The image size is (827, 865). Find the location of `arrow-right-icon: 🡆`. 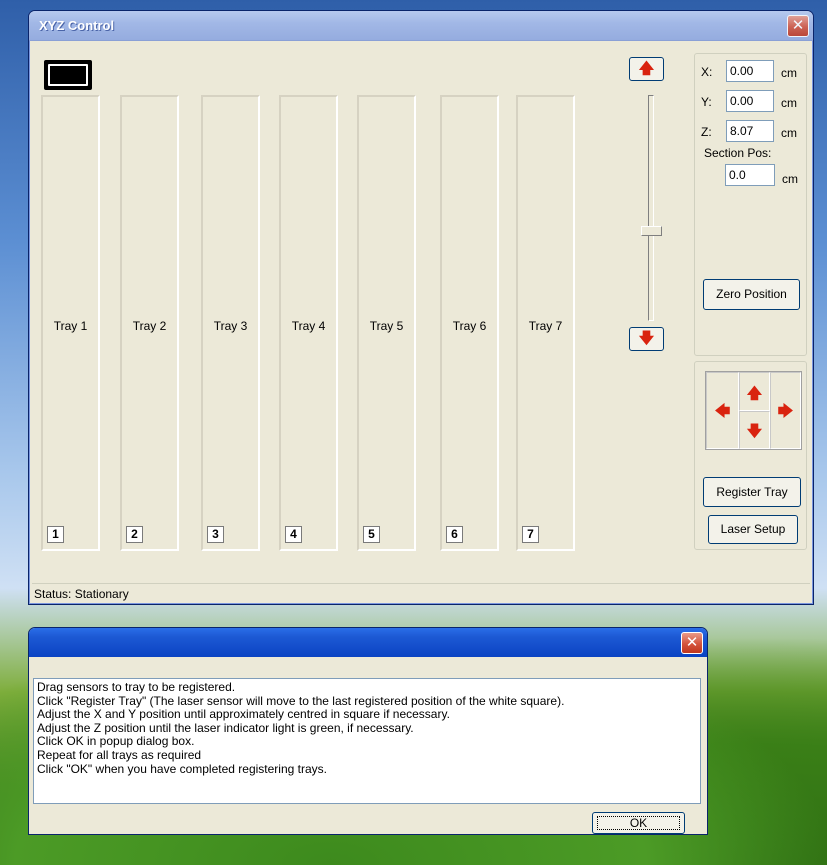

arrow-right-icon: 🡆 is located at coordinates (785, 411).